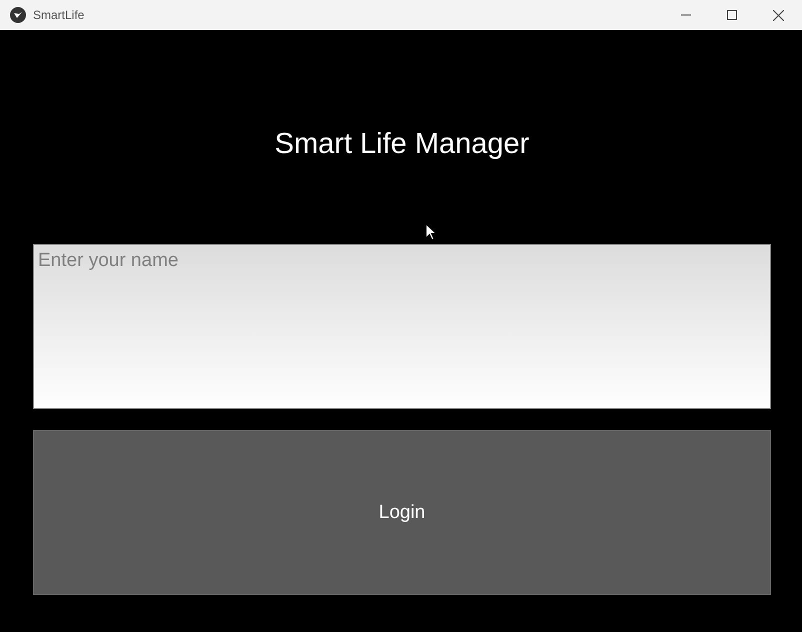 Image resolution: width=802 pixels, height=632 pixels. Describe the element at coordinates (431, 232) in the screenshot. I see `mouse-cursor-icon` at that location.